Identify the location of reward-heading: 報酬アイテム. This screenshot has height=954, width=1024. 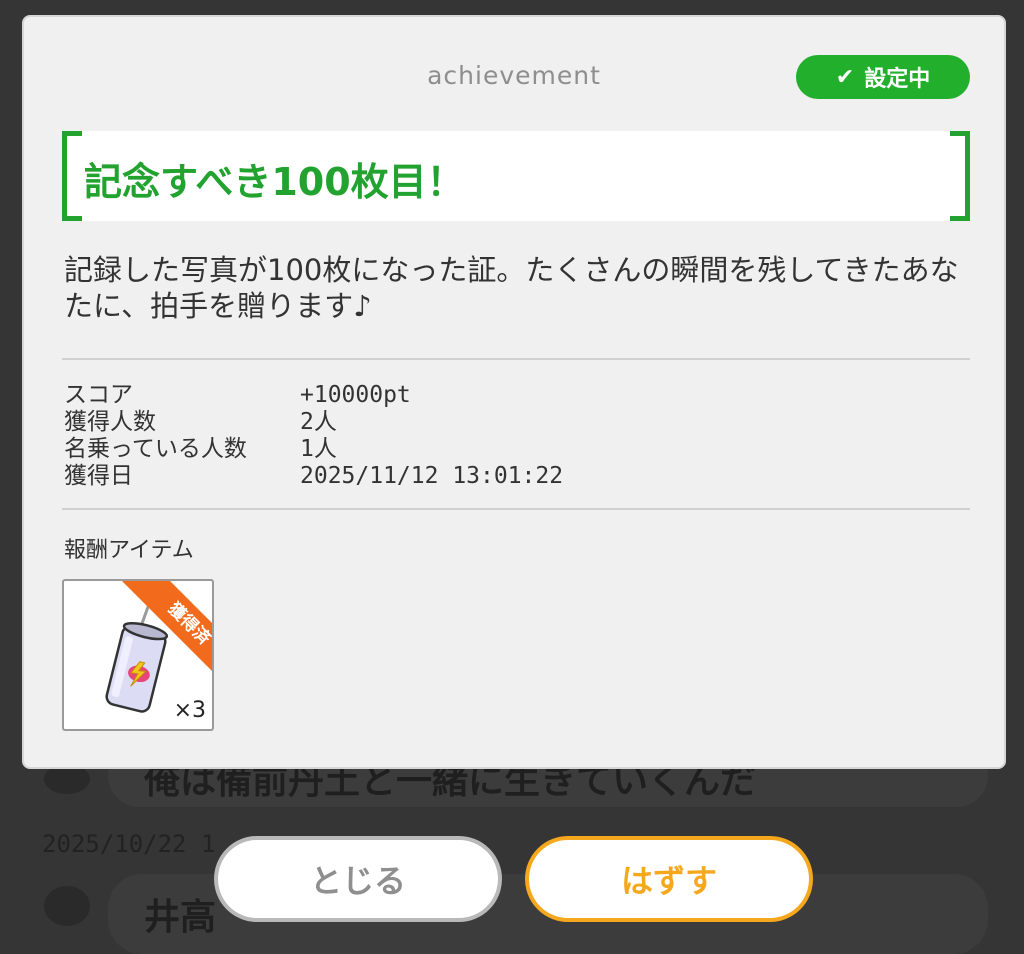
(129, 550).